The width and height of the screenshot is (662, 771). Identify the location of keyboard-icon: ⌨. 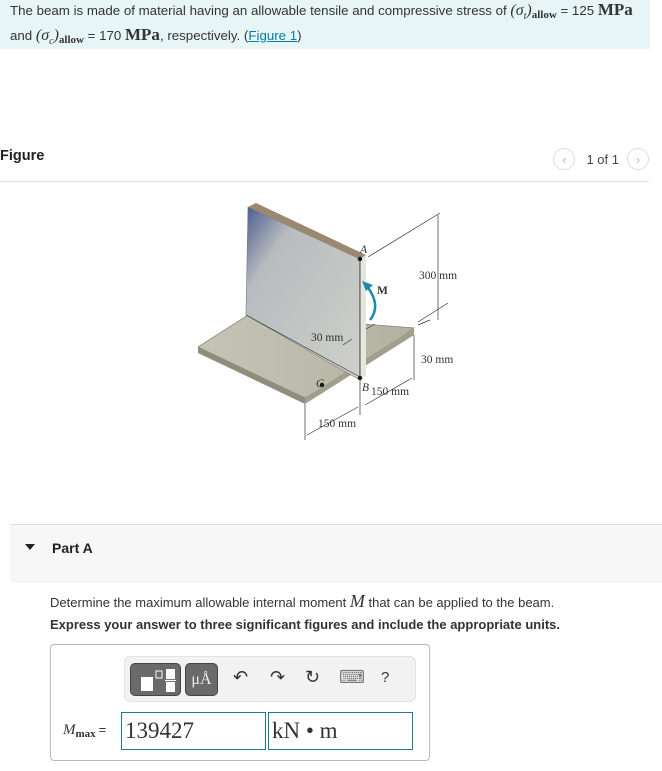
(352, 677).